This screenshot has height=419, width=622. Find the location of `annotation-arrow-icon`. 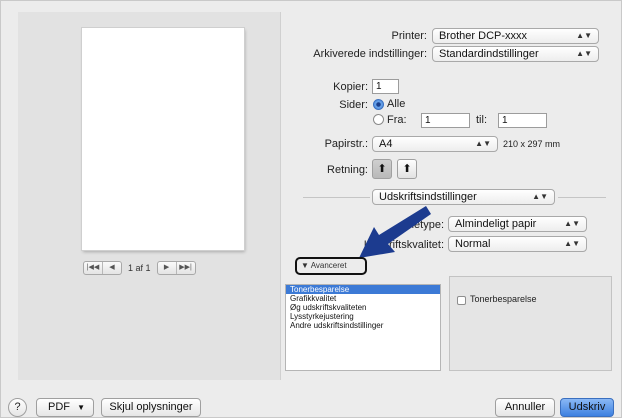

annotation-arrow-icon is located at coordinates (395, 232).